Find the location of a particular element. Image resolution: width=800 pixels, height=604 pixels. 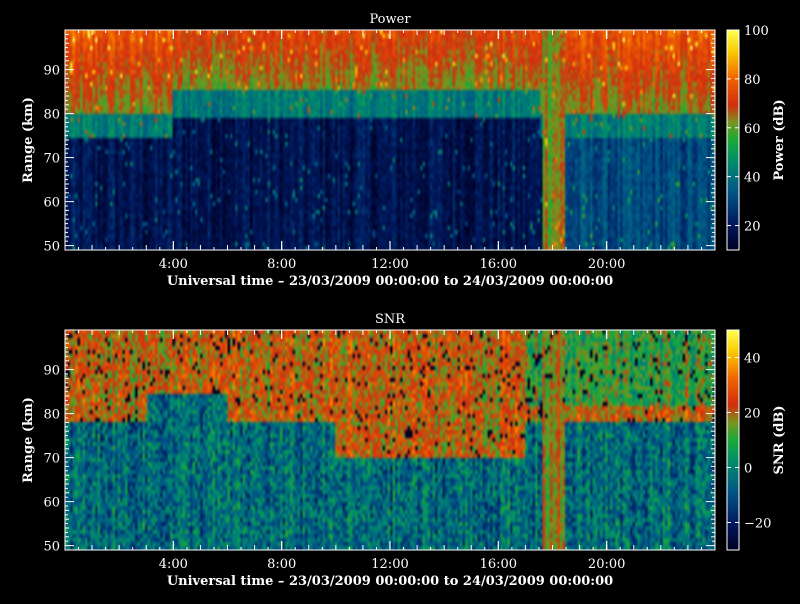

power-y-tick-label: 90 is located at coordinates (51, 71).